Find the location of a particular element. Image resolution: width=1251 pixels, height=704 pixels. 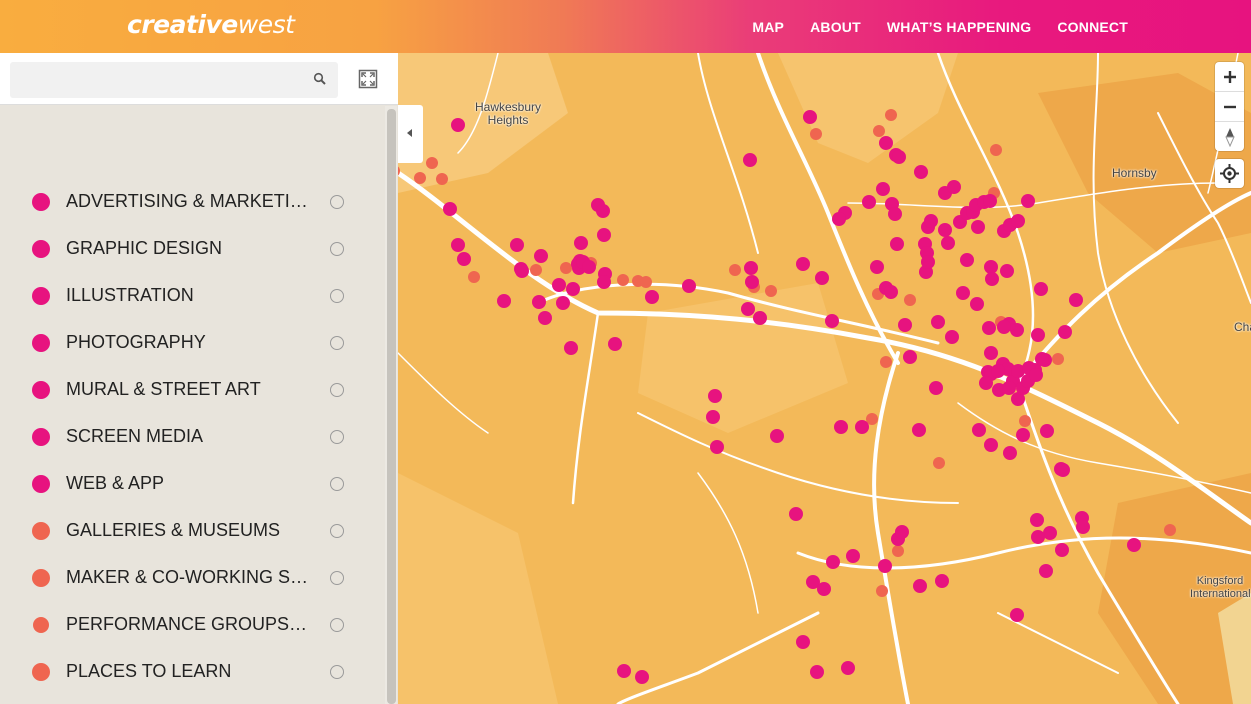

category-item: GALLERIES & MUSEUMS is located at coordinates (192, 530).